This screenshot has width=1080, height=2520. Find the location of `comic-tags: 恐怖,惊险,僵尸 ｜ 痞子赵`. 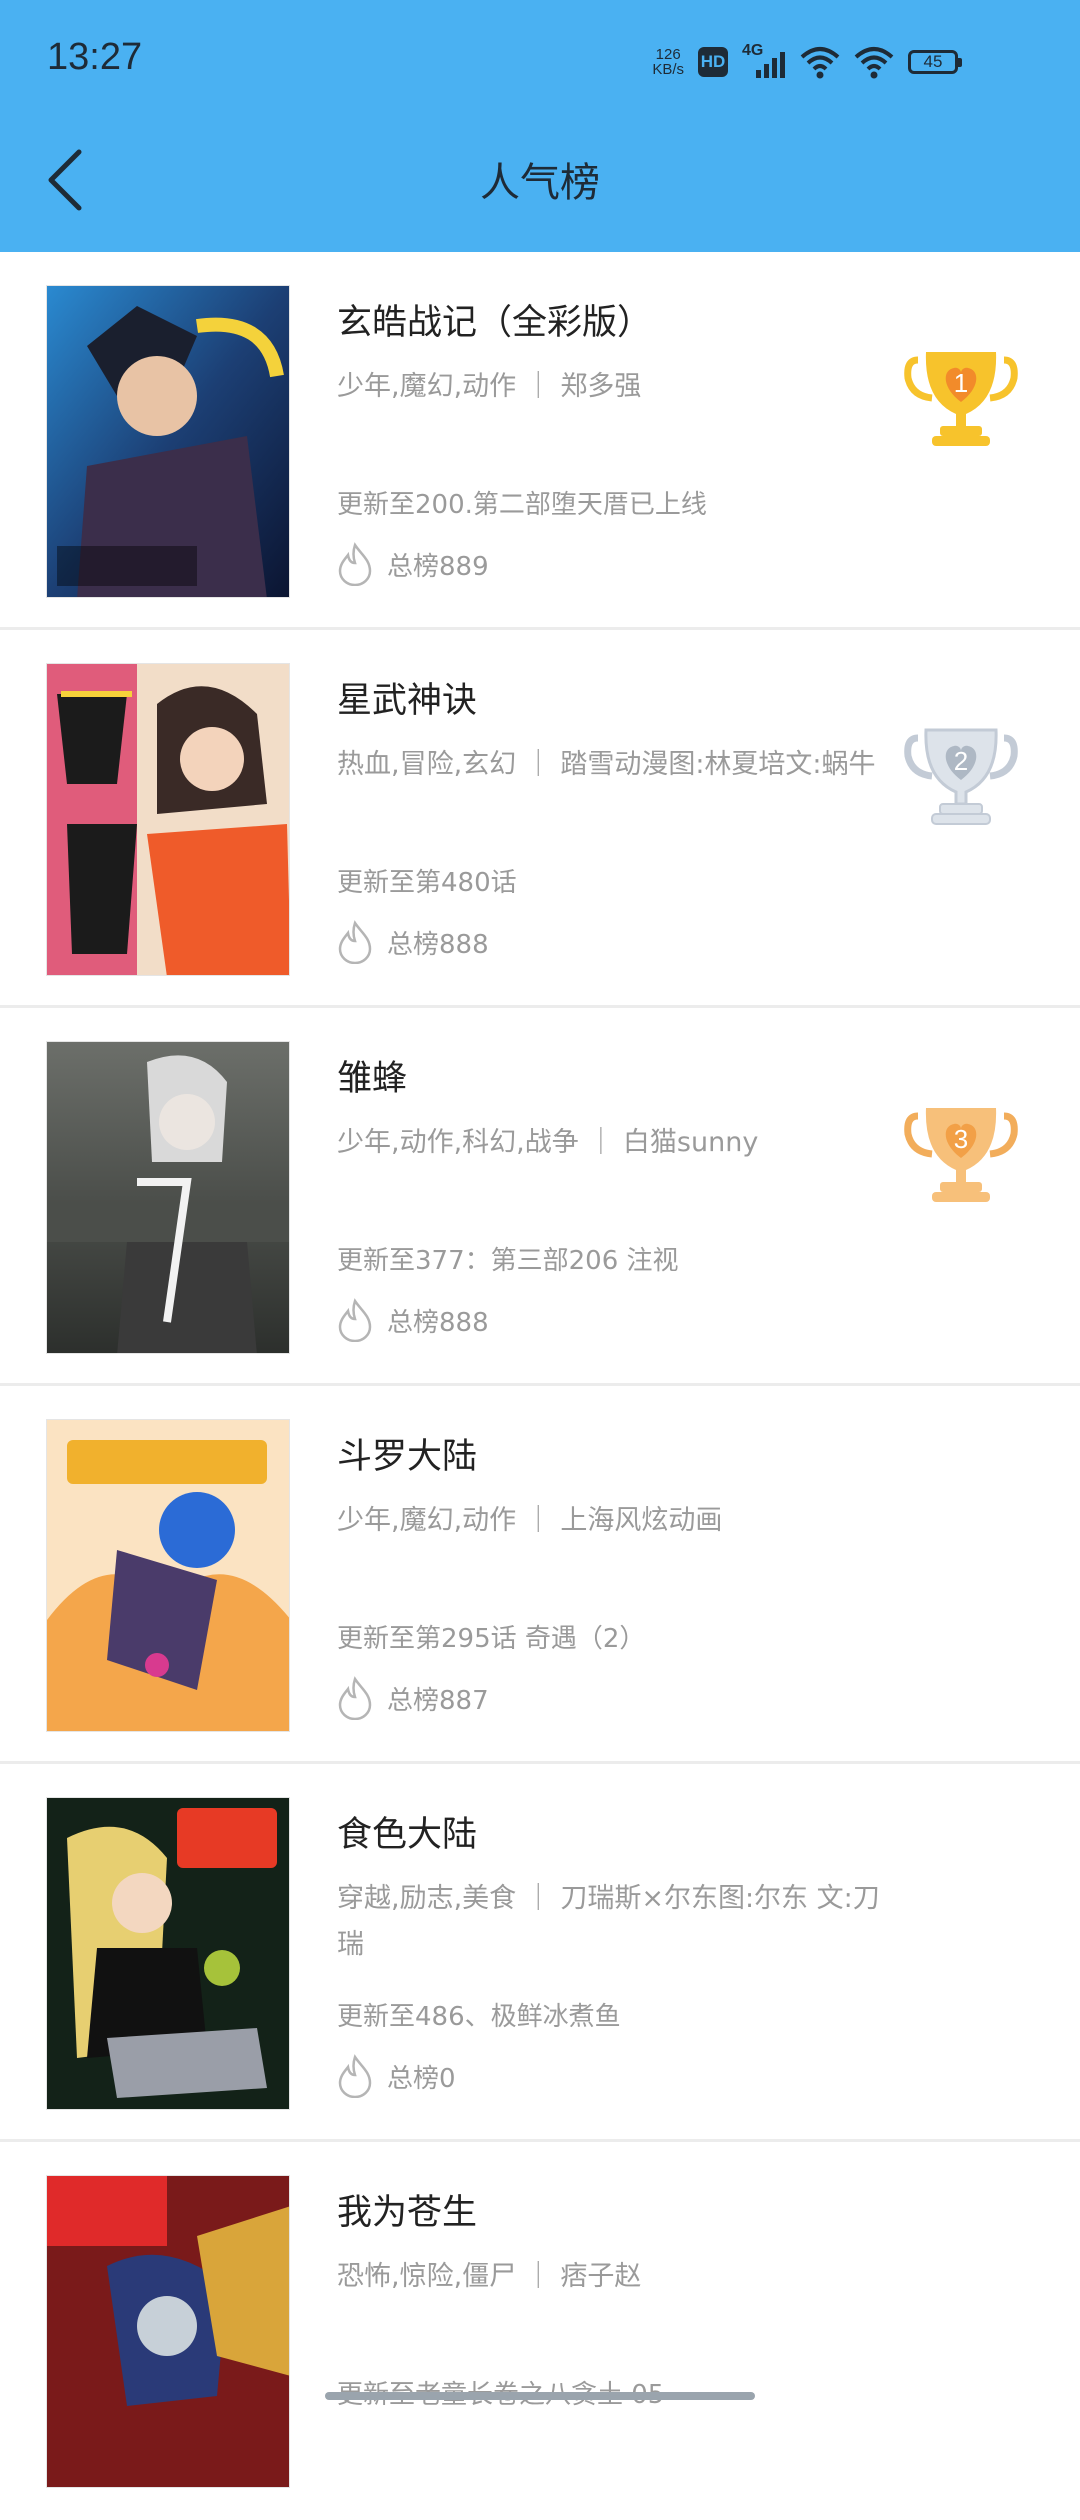

comic-tags: 恐怖,惊险,僵尸 ｜ 痞子赵 is located at coordinates (489, 2276).